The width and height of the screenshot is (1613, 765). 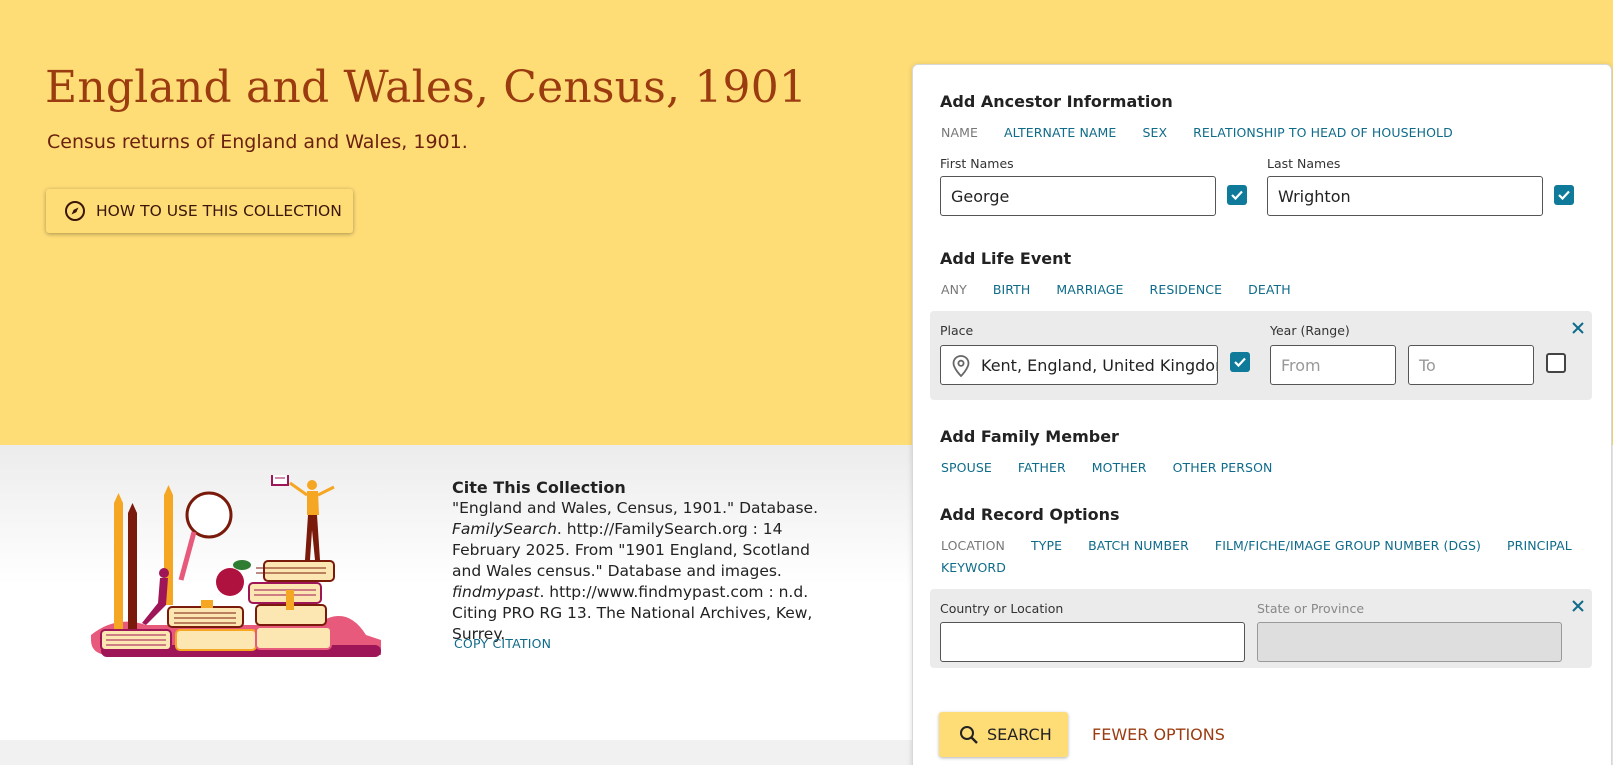 I want to click on place-exact-checkbox, so click(x=1240, y=362).